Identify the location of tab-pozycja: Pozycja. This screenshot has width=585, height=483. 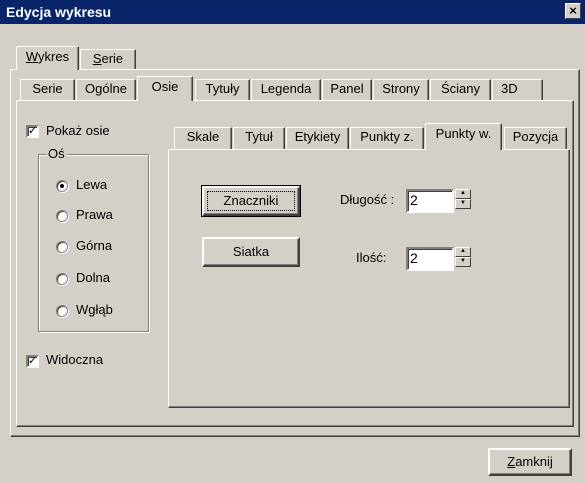
(535, 138).